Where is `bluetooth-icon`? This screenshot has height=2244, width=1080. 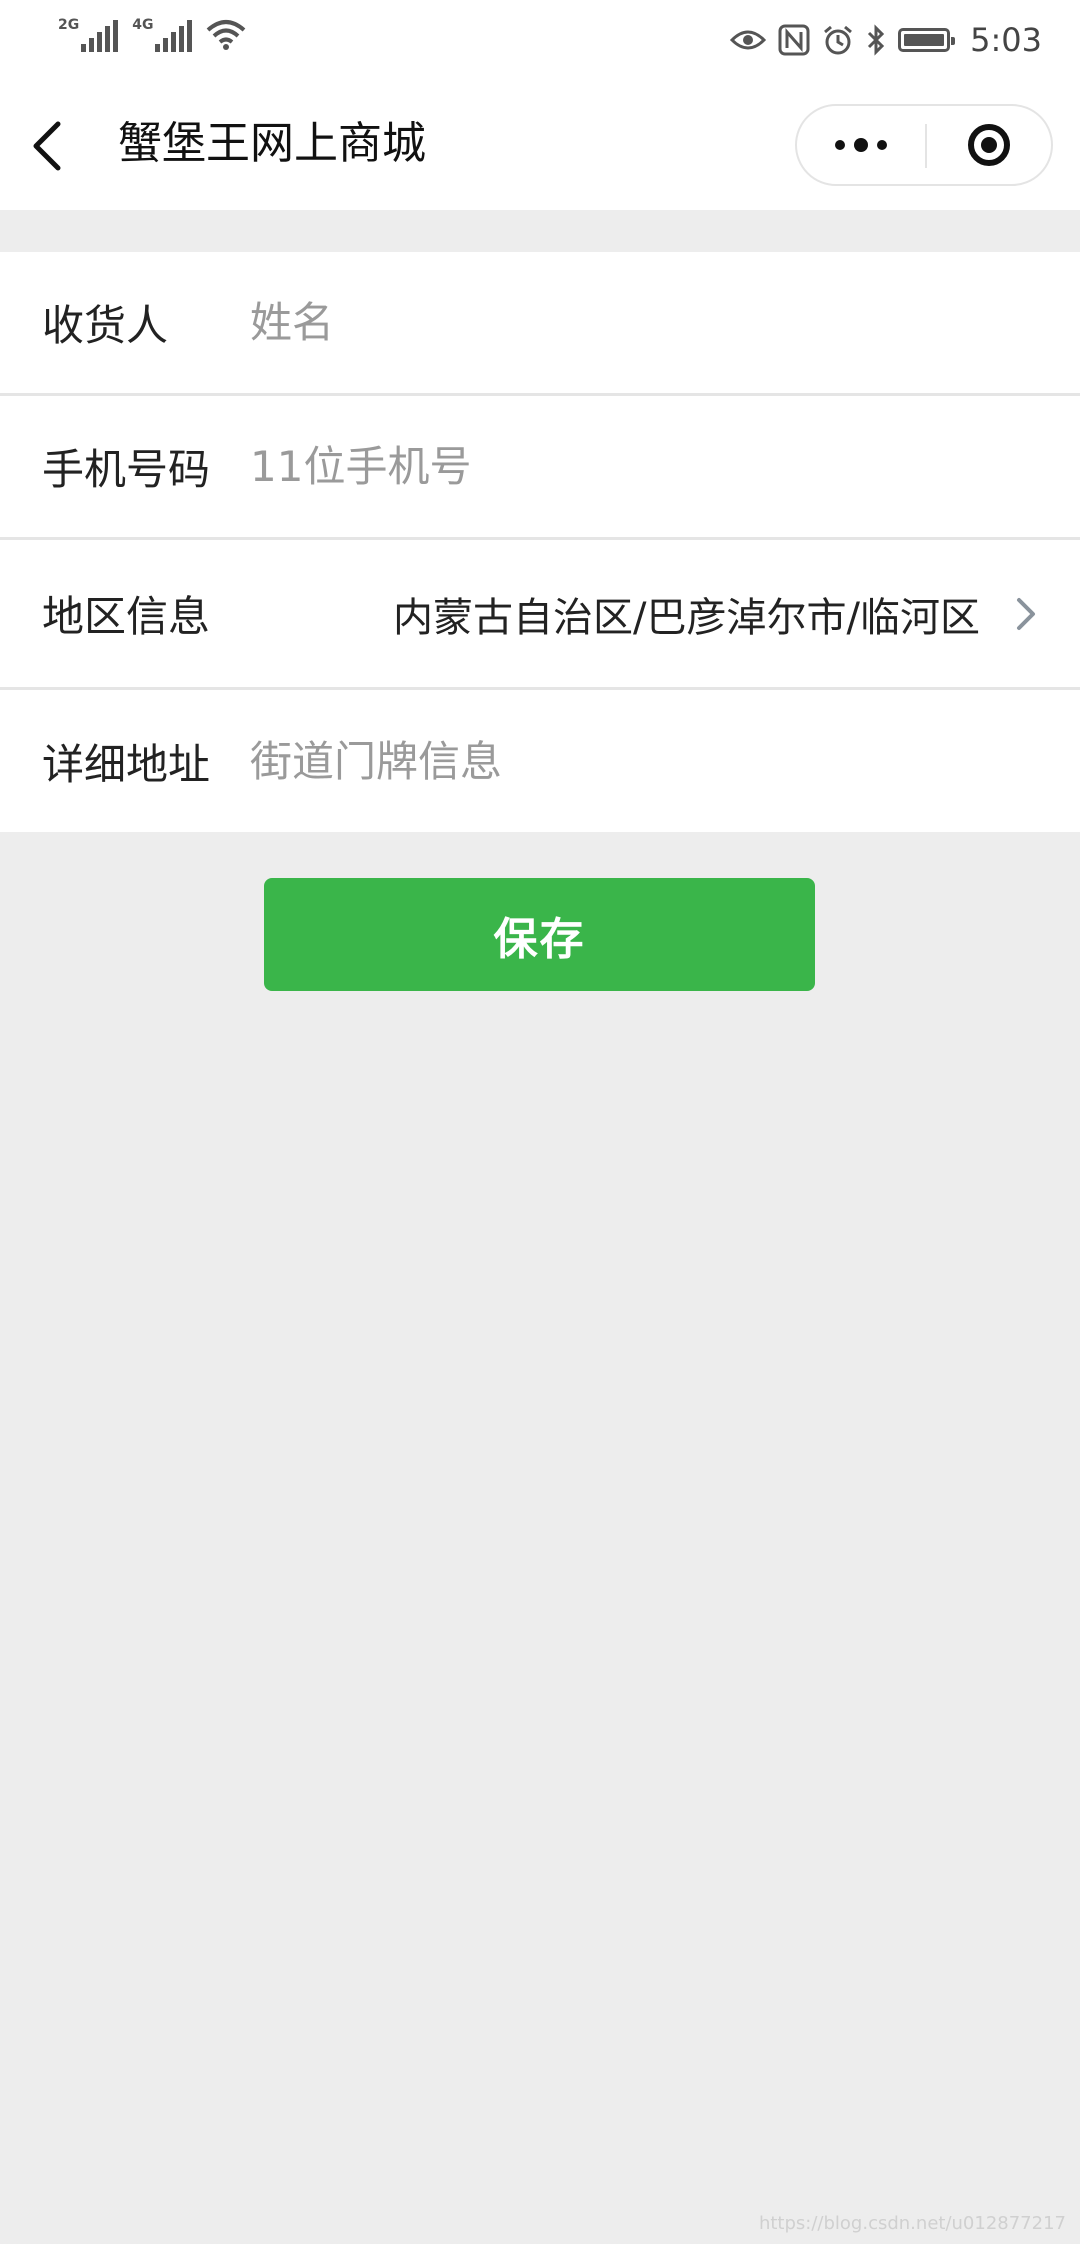 bluetooth-icon is located at coordinates (876, 40).